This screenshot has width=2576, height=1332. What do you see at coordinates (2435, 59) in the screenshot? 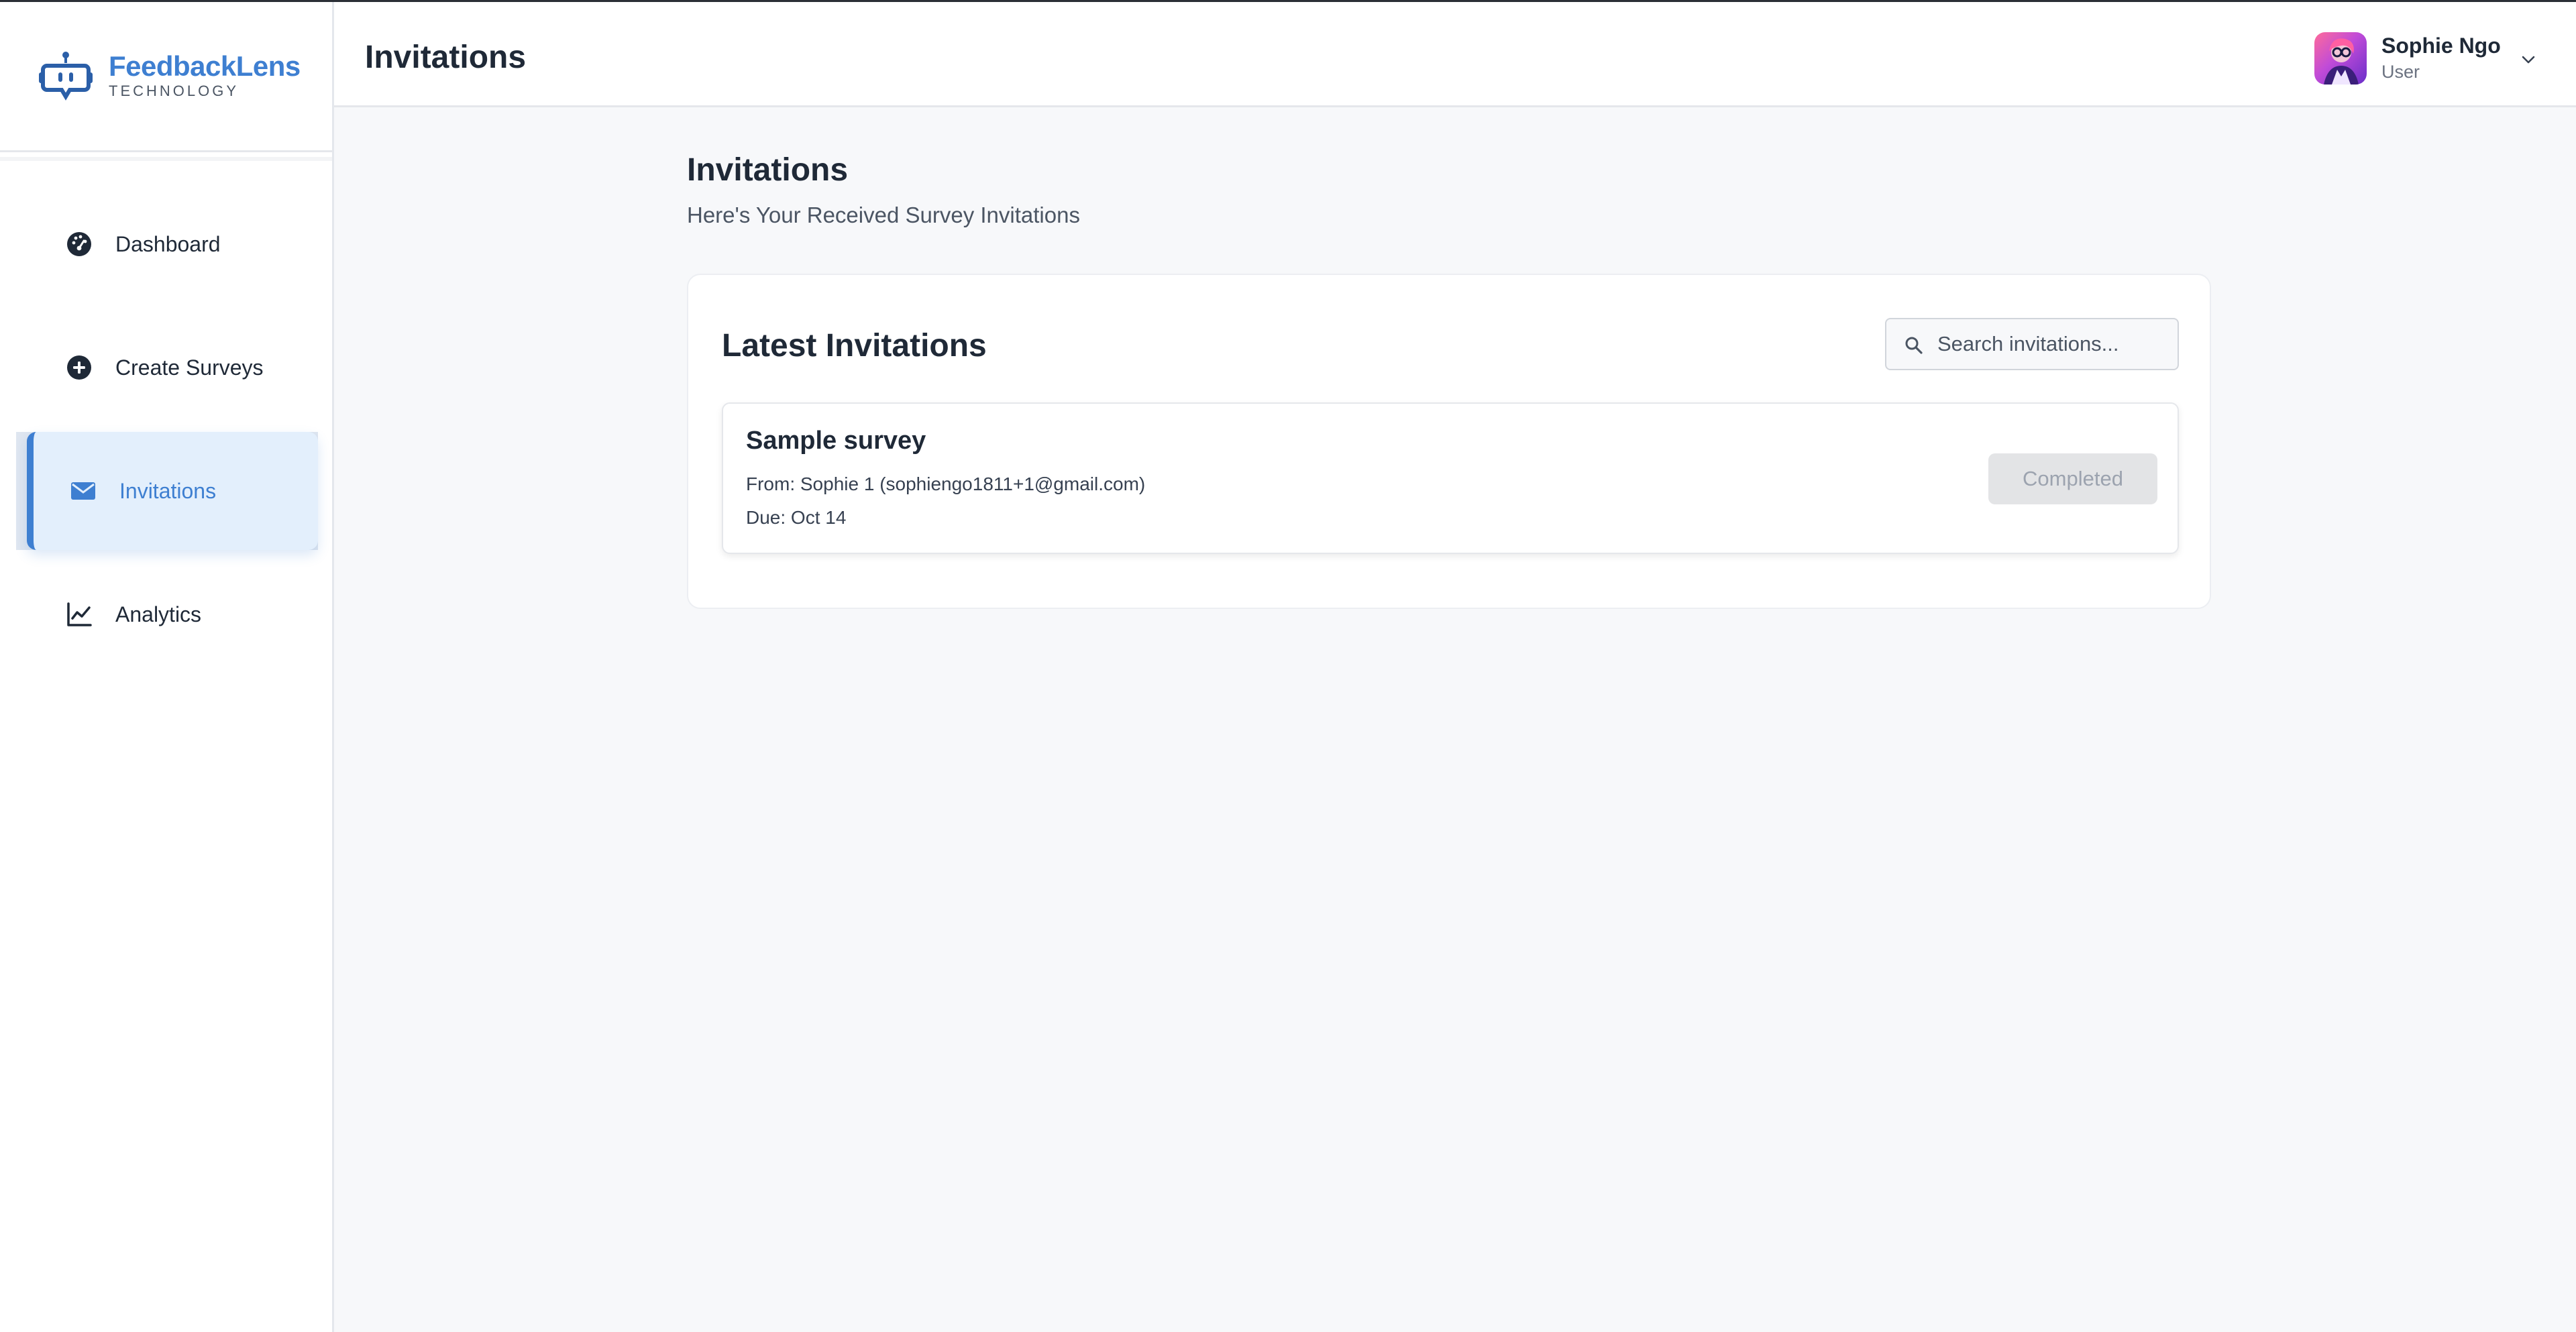
I see `user-menu: Sophie Ngo User` at bounding box center [2435, 59].